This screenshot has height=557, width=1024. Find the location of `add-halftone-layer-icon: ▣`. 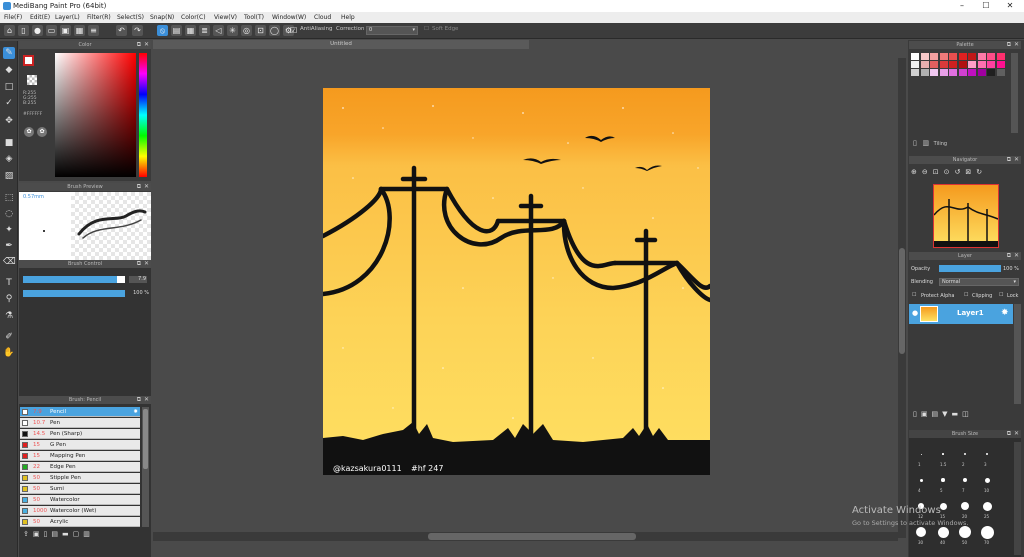

add-halftone-layer-icon: ▣ is located at coordinates (926, 414).